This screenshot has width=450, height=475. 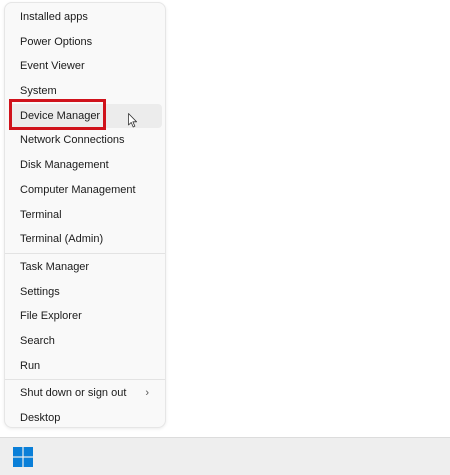 I want to click on menu-item-computer-management: Computer Management, so click(x=83, y=190).